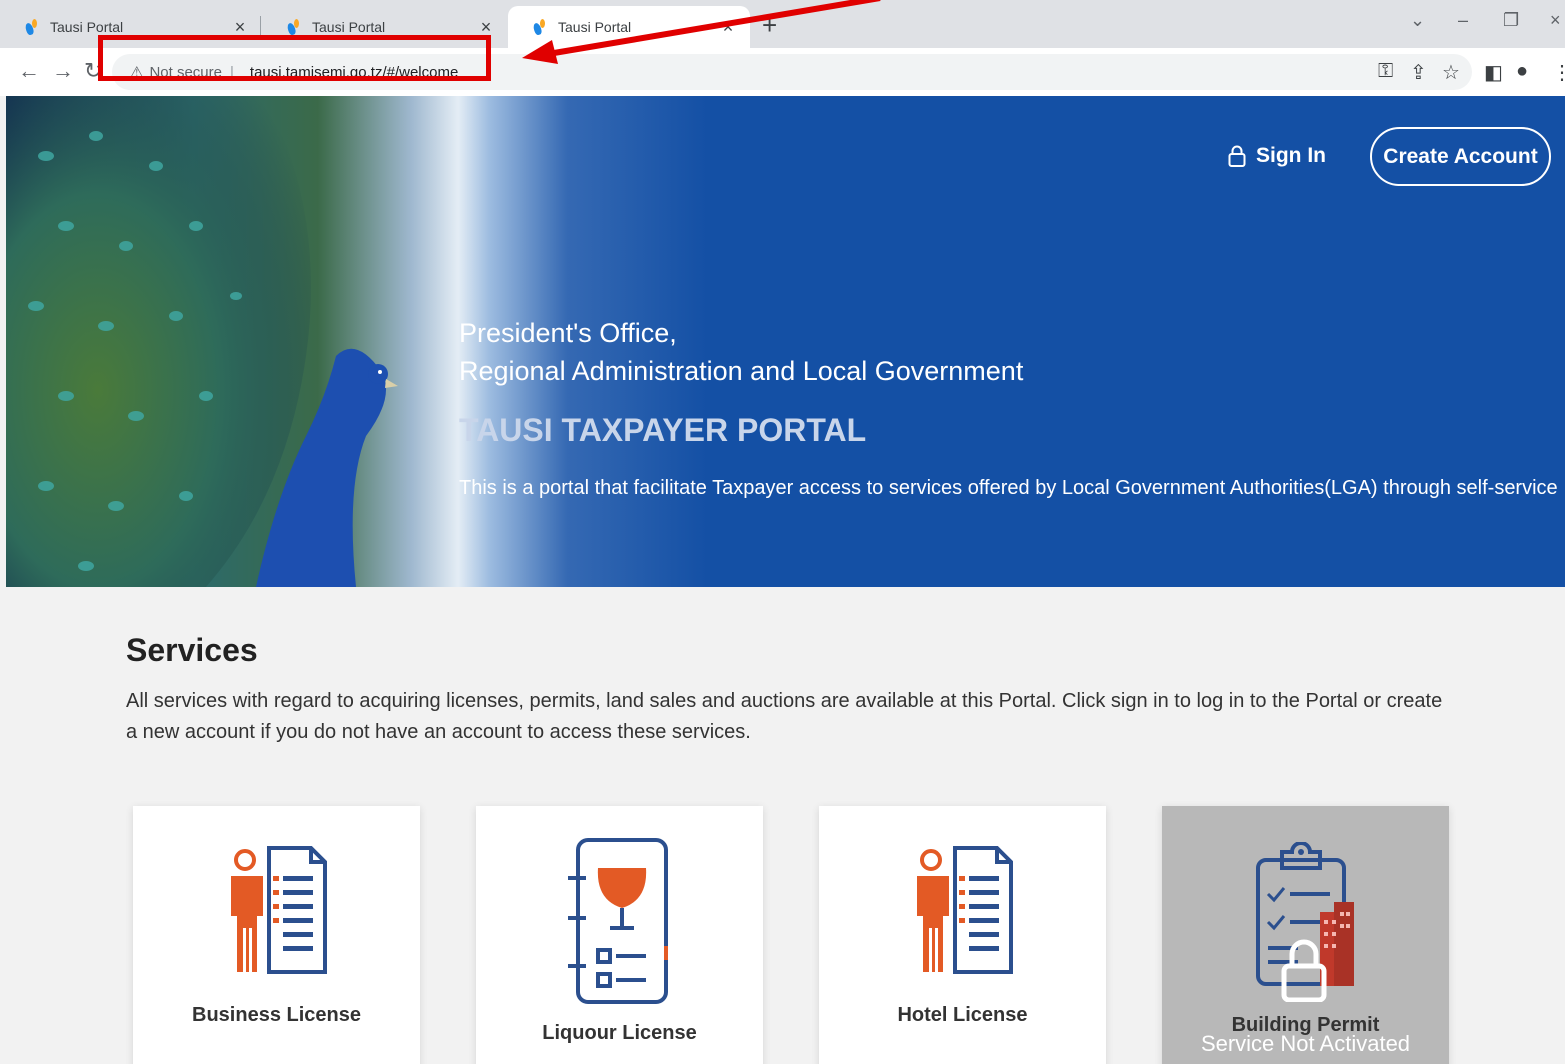  I want to click on sign-in-link: Sign In, so click(1277, 156).